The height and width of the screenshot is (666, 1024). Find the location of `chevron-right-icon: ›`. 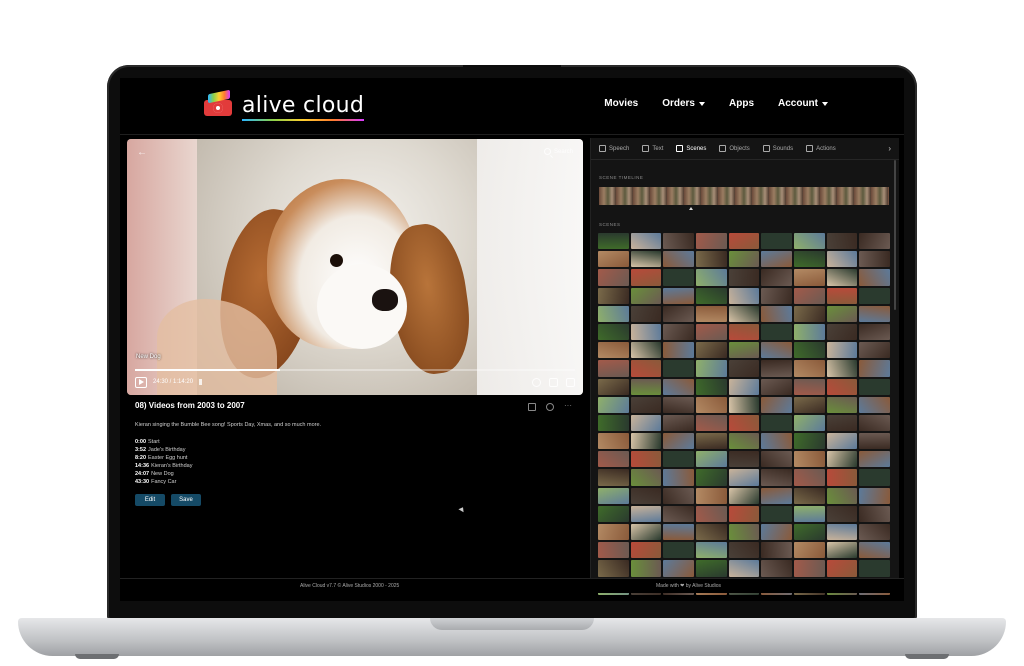

chevron-right-icon: › is located at coordinates (889, 148).